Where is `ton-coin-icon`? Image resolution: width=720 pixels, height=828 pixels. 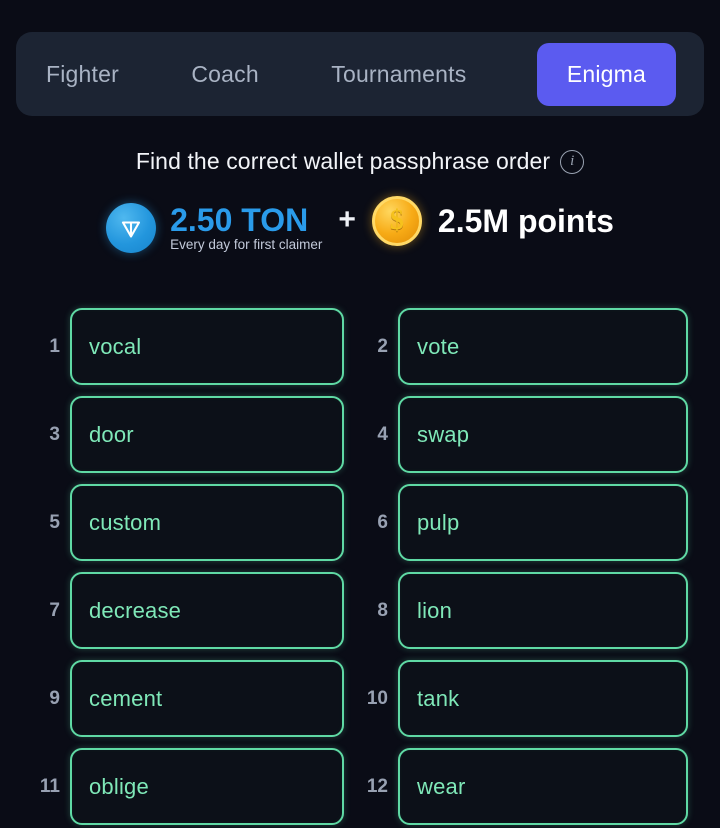 ton-coin-icon is located at coordinates (131, 228).